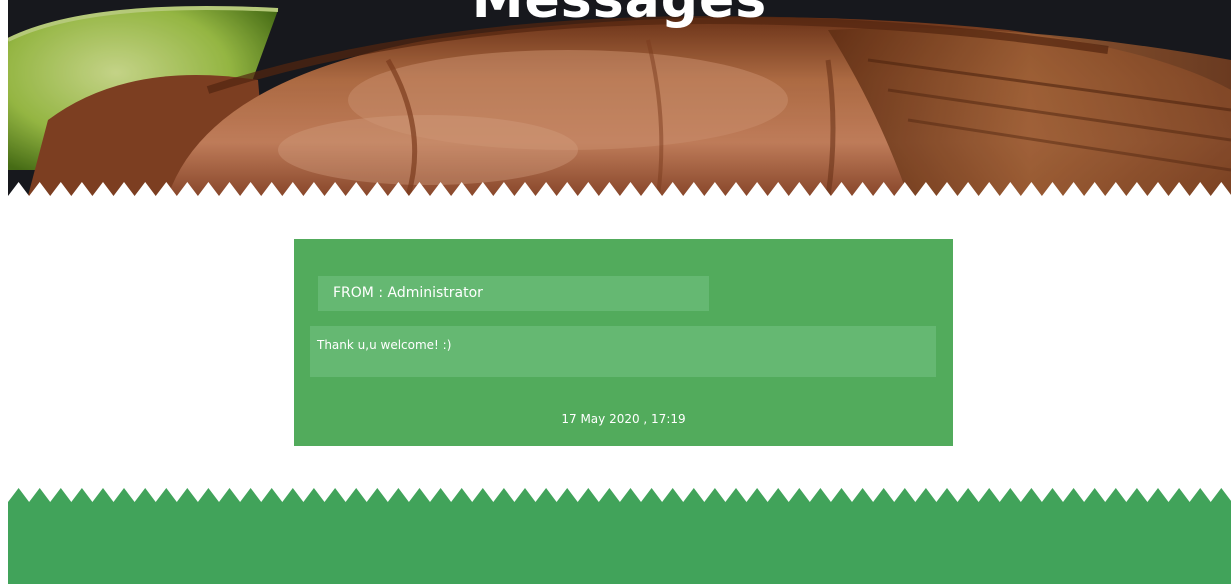 This screenshot has height=584, width=1231. I want to click on message-sender: FROM : Administrator, so click(513, 293).